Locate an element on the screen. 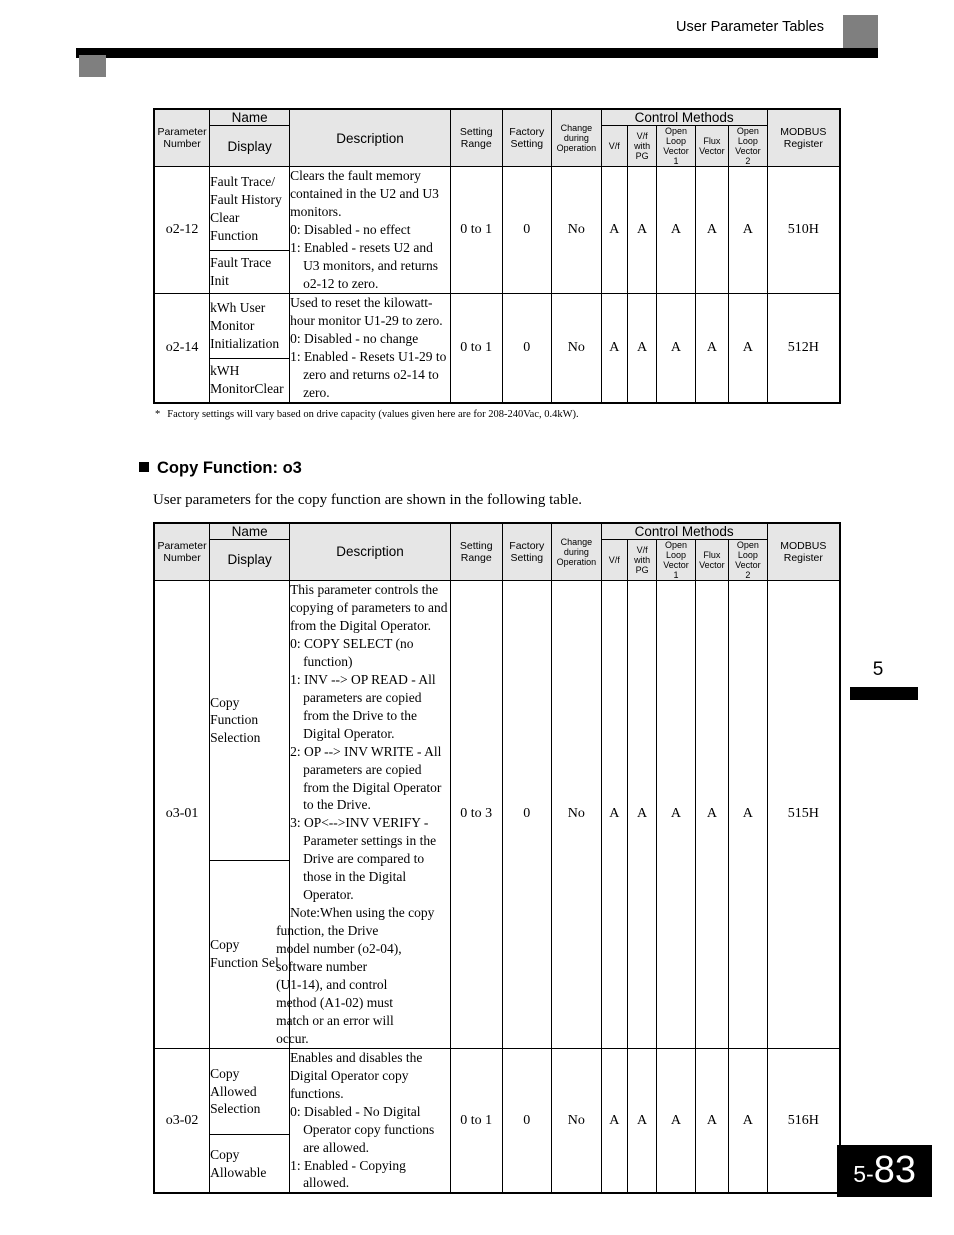 The width and height of the screenshot is (954, 1235). cell-parameter-number: o3-01 is located at coordinates (182, 814).